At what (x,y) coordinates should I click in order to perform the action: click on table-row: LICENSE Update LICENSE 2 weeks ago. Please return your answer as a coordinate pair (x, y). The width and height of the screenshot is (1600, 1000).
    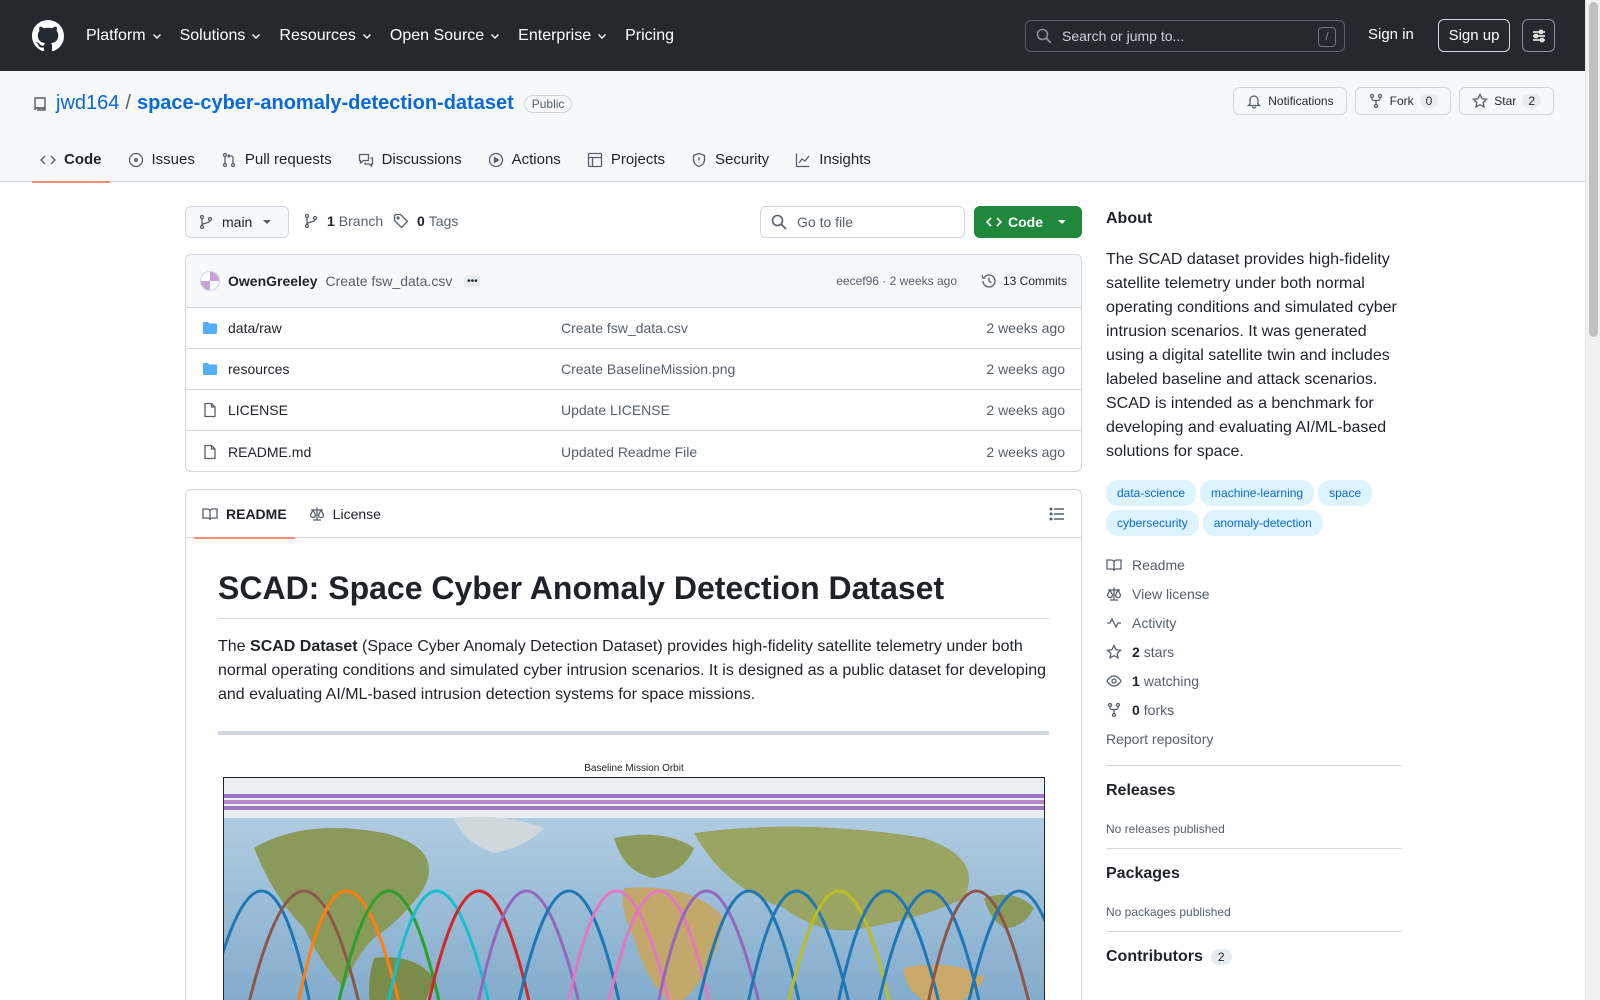
    Looking at the image, I should click on (633, 410).